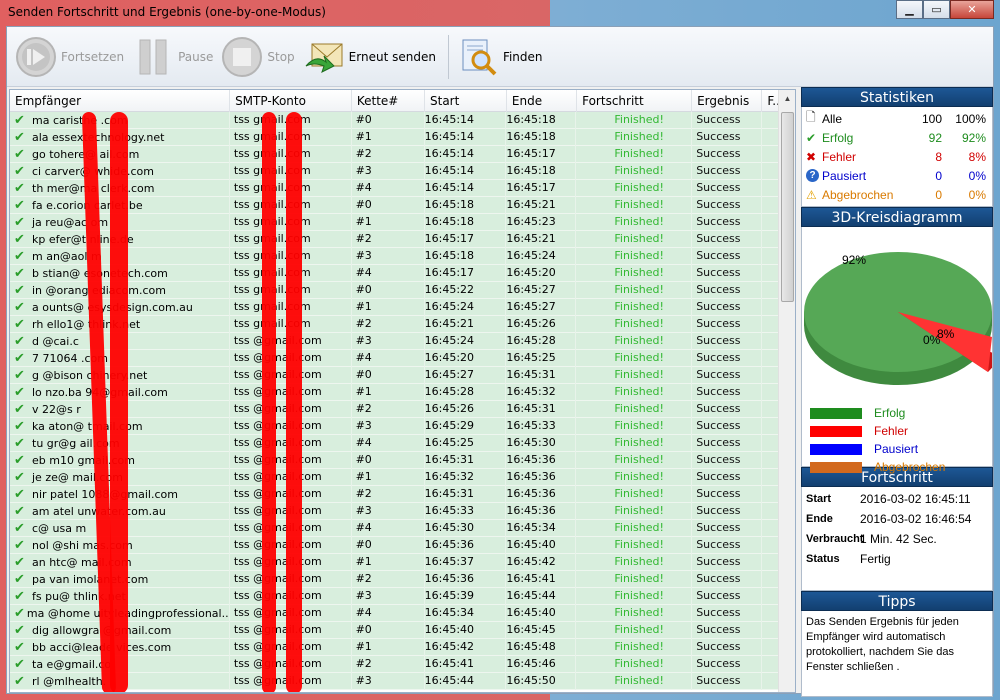 This screenshot has height=700, width=1000. What do you see at coordinates (977, 156) in the screenshot?
I see `stats-percent: 8%` at bounding box center [977, 156].